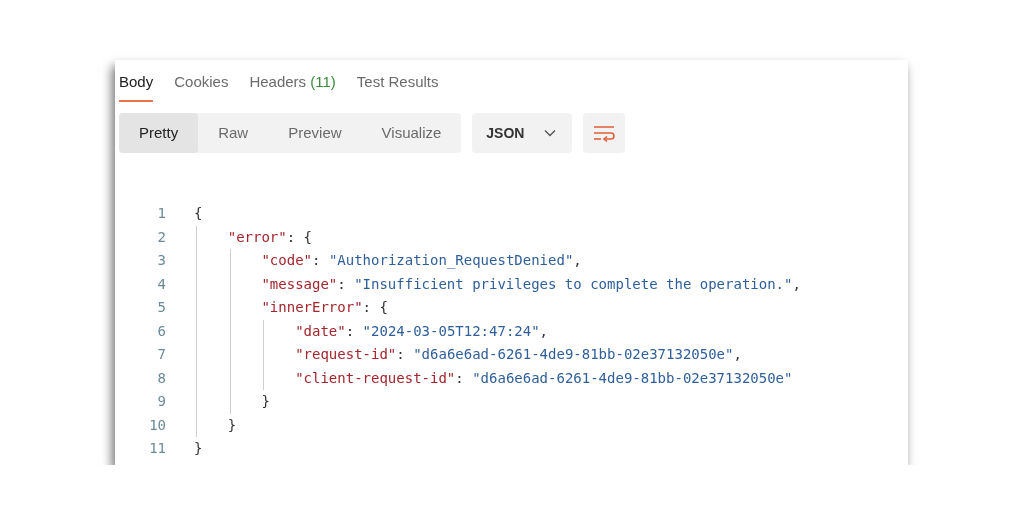 The height and width of the screenshot is (524, 1024). Describe the element at coordinates (161, 402) in the screenshot. I see `line-number: 9` at that location.